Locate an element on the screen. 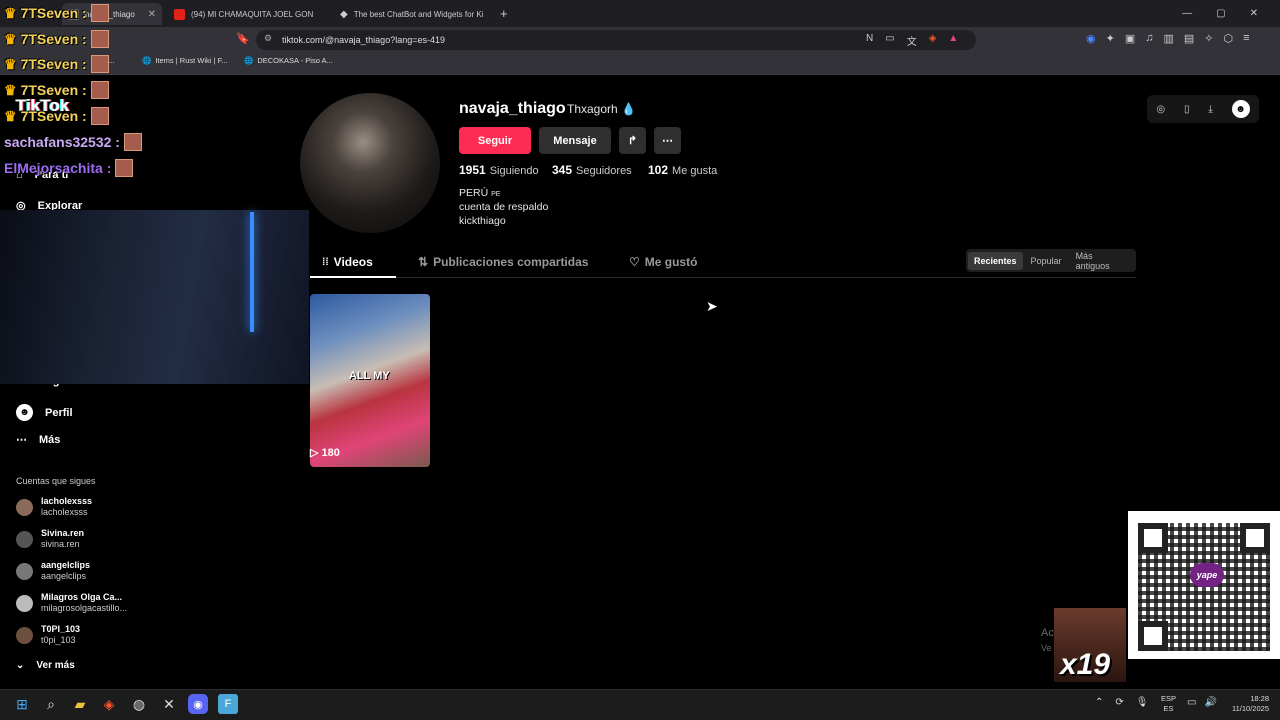 This screenshot has width=1280, height=720. language-indicator: ESP ES is located at coordinates (1168, 704).